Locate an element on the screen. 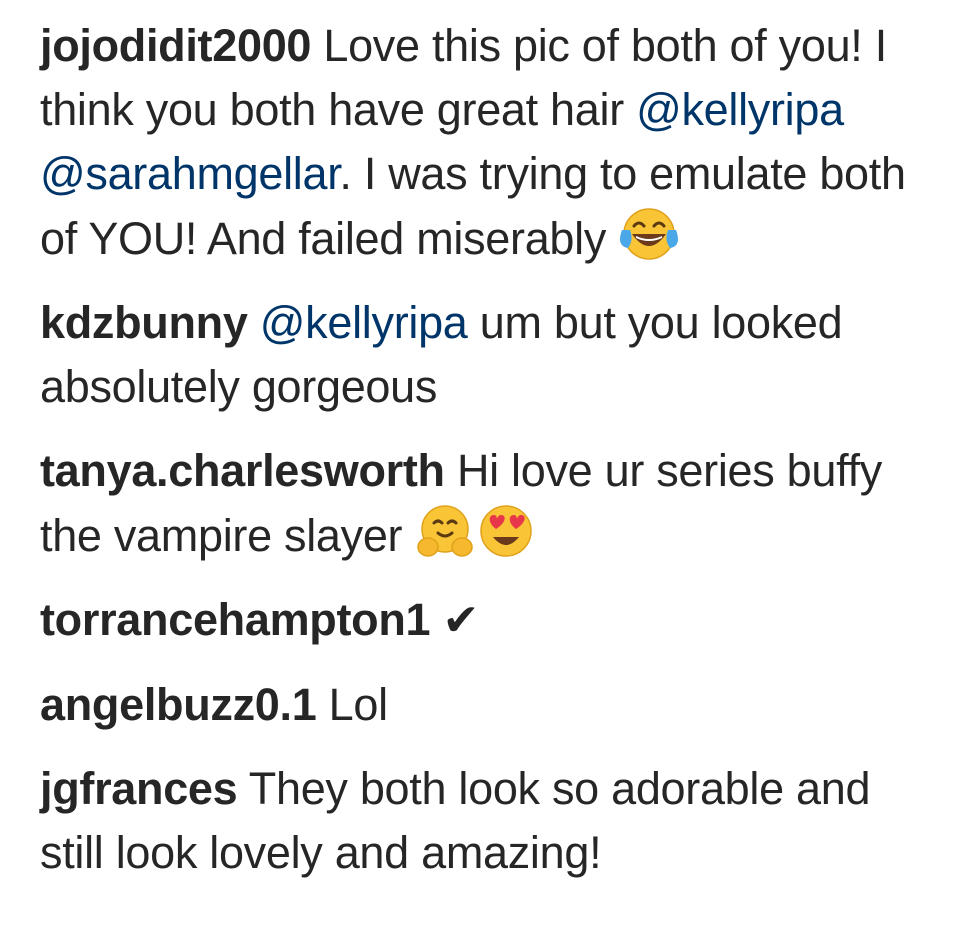 Image resolution: width=980 pixels, height=952 pixels. heart-eyes-icon is located at coordinates (506, 531).